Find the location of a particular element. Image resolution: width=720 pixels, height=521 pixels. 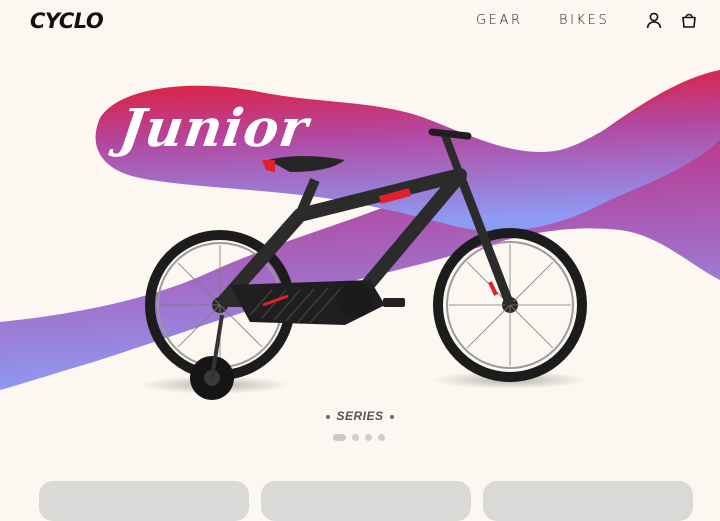

series-label: SERIES is located at coordinates (360, 416).